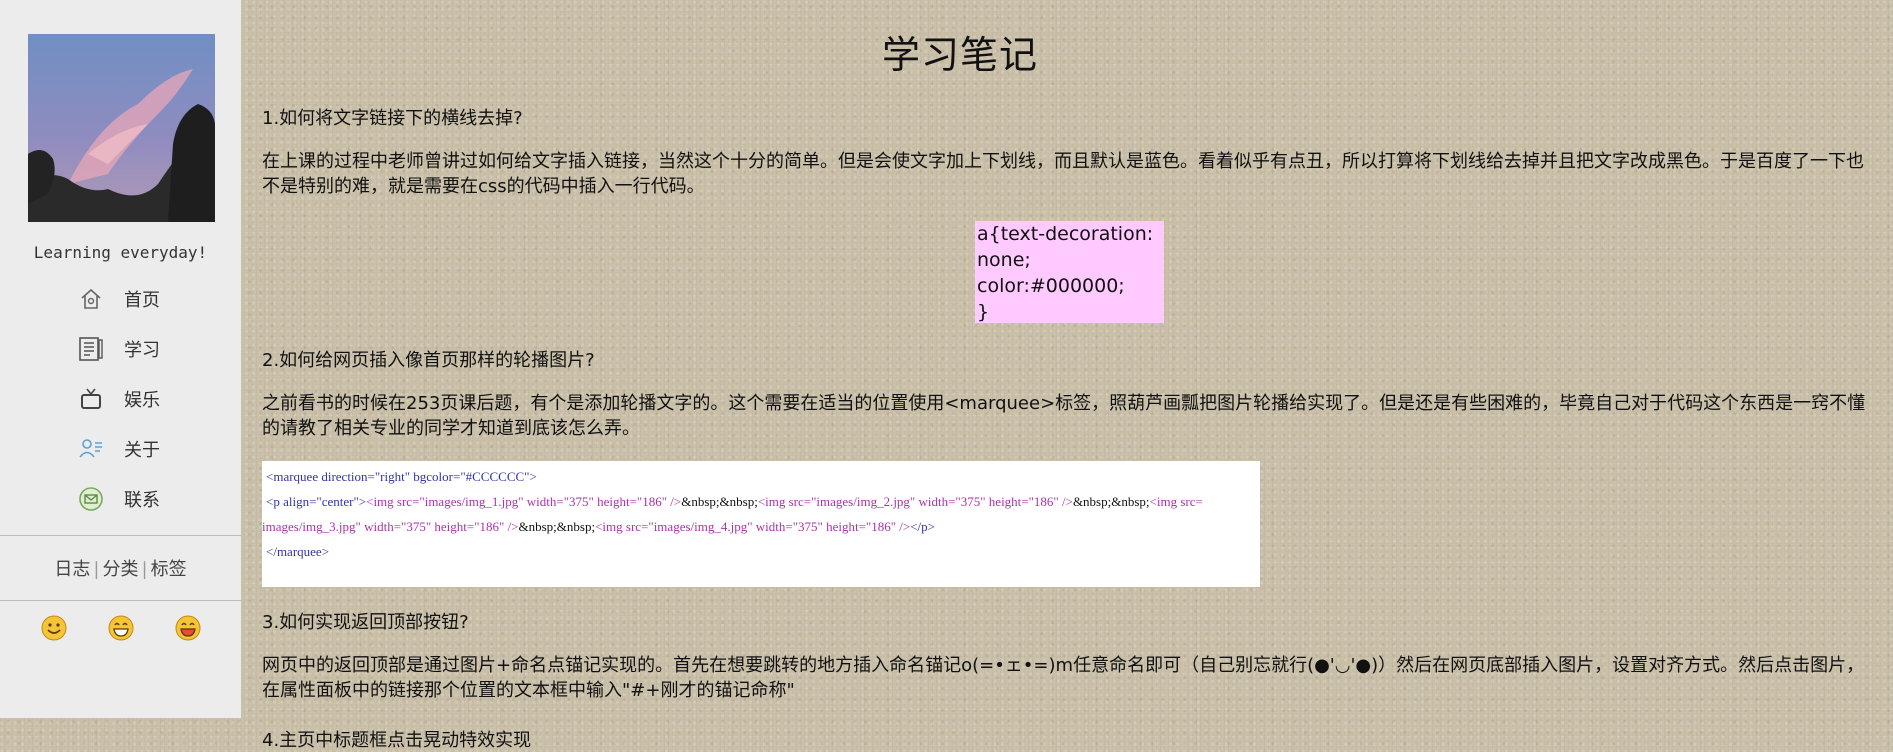 This screenshot has height=752, width=1893. Describe the element at coordinates (91, 499) in the screenshot. I see `contact-icon` at that location.